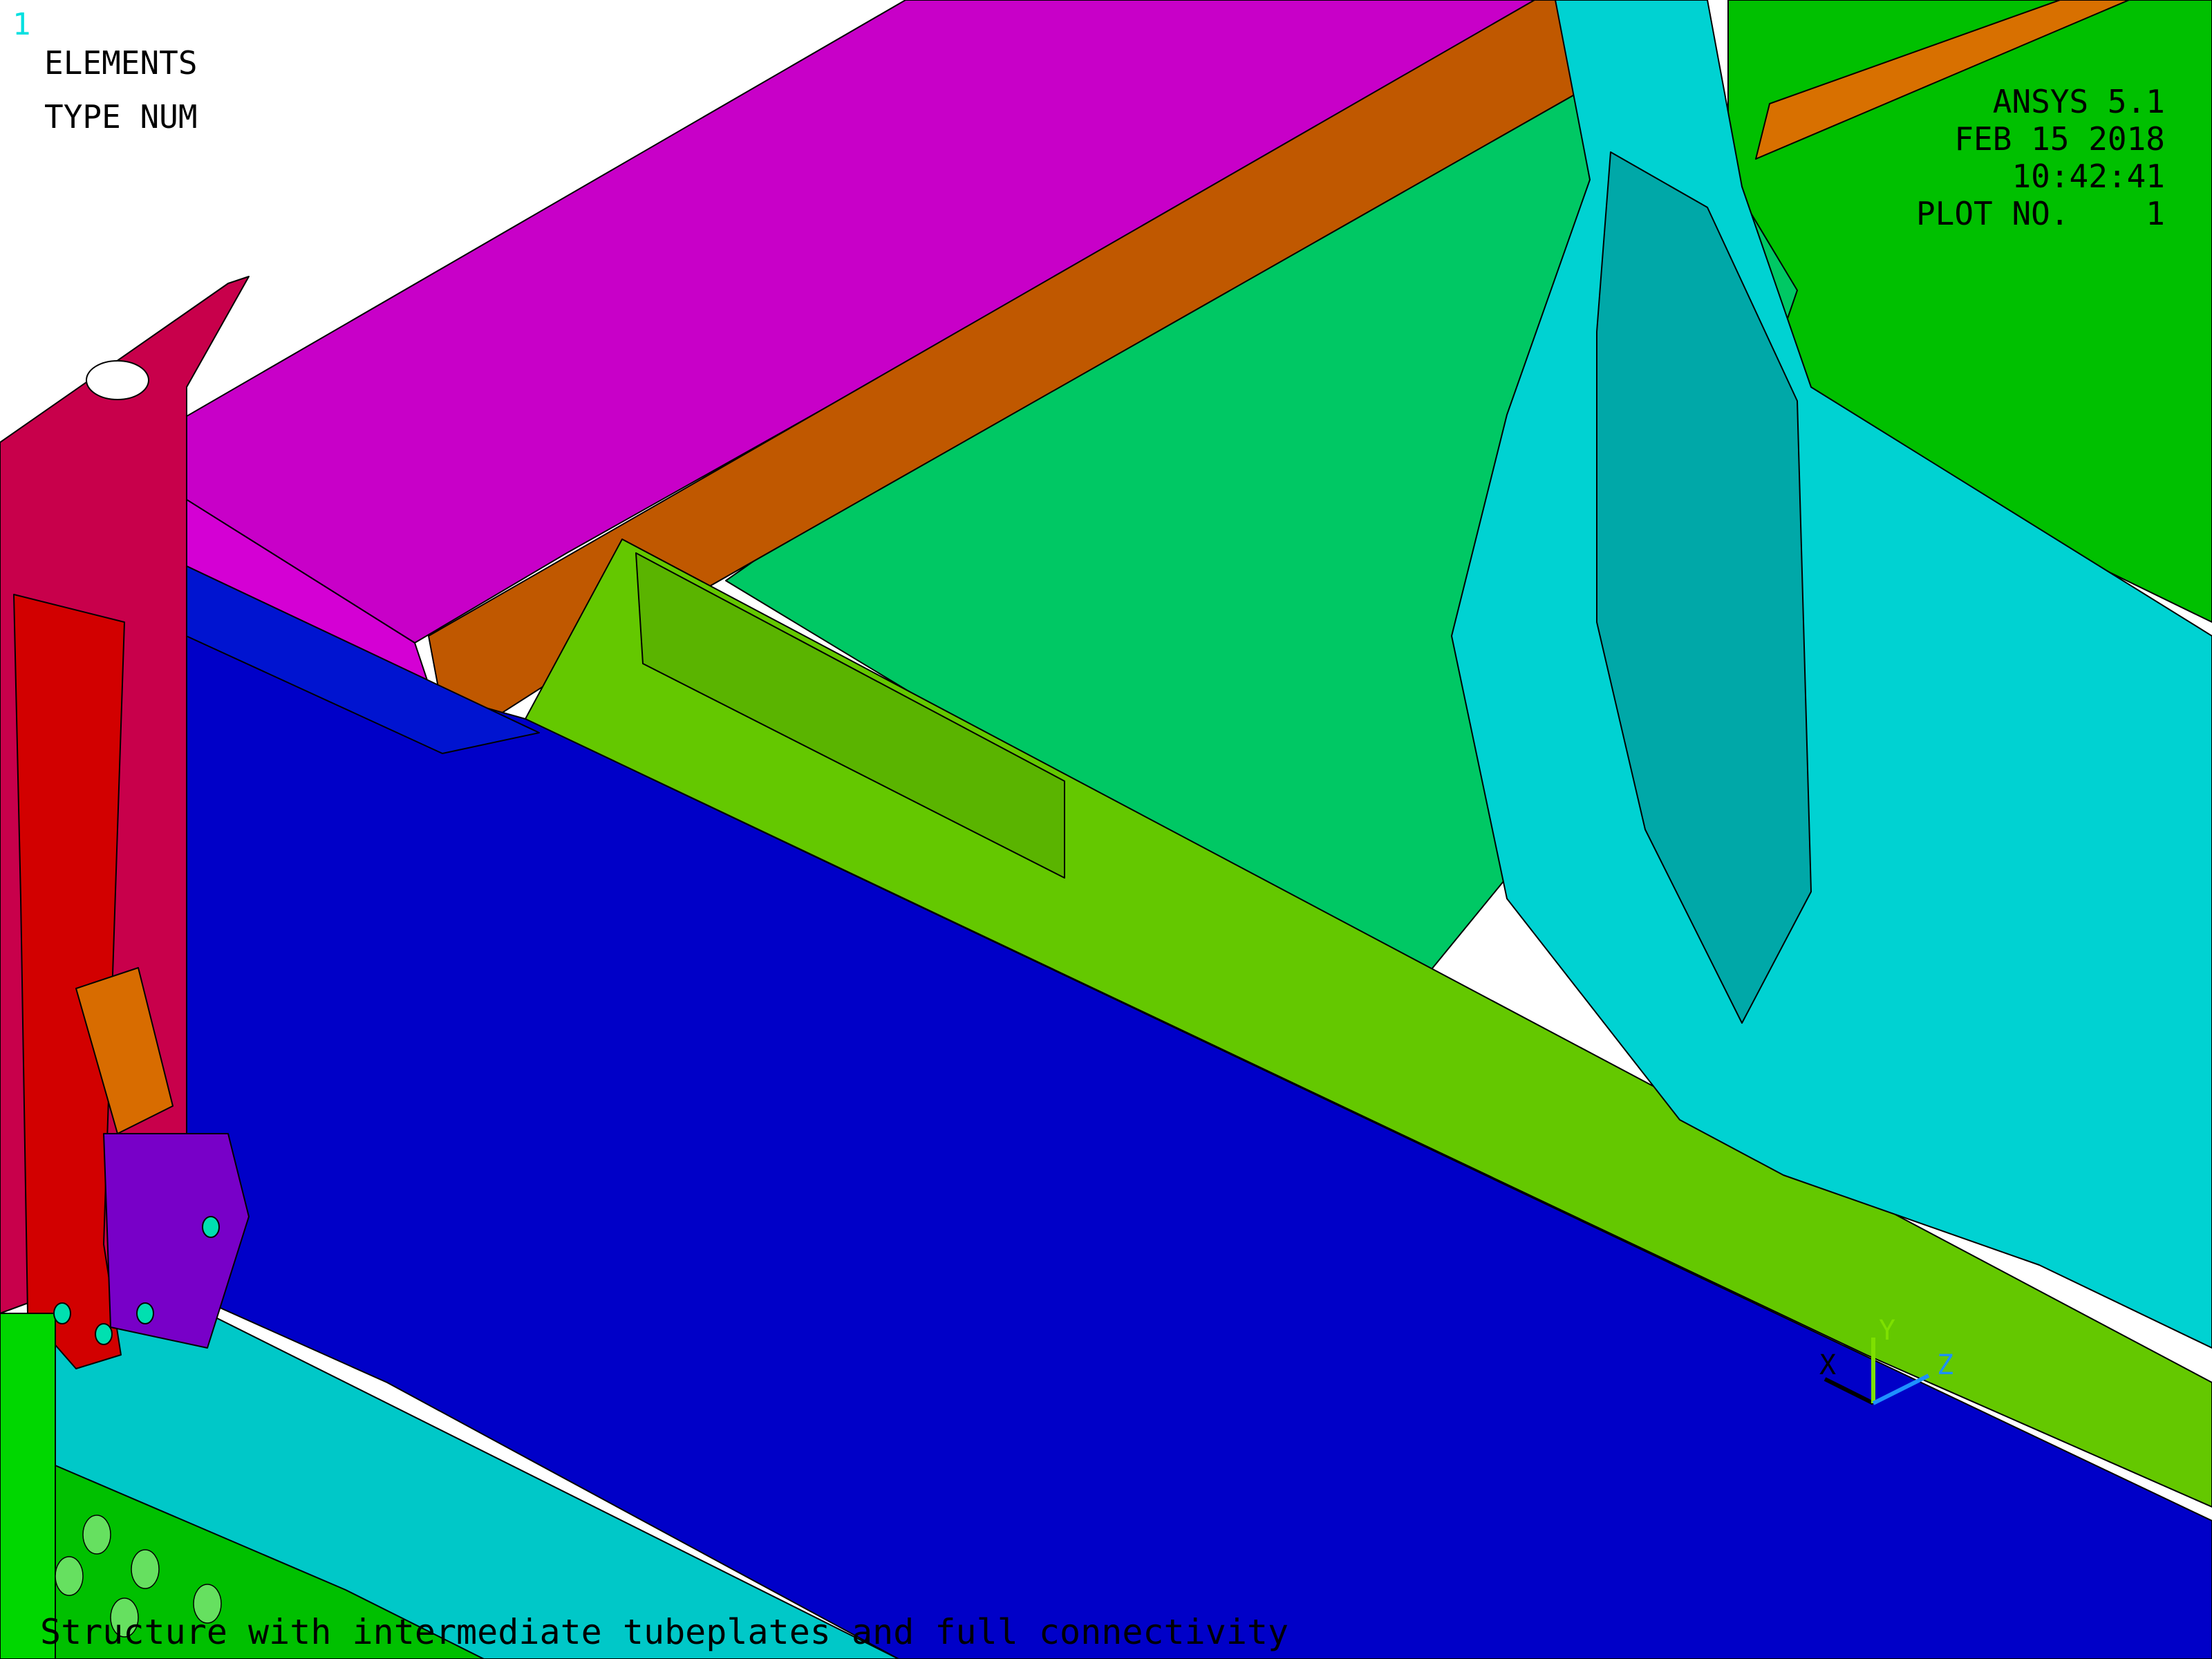  What do you see at coordinates (121, 116) in the screenshot?
I see `plot-type-label: TYPE NUM` at bounding box center [121, 116].